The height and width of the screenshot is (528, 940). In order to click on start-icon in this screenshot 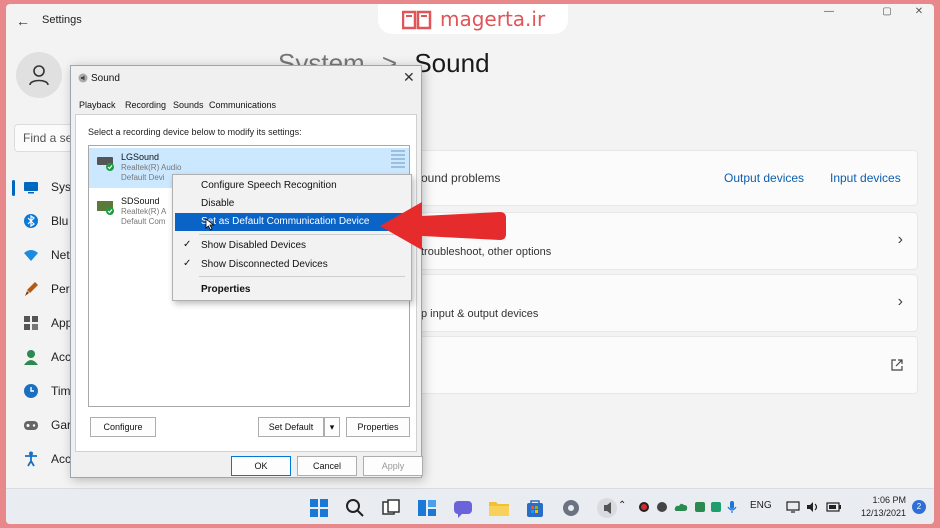, I will do `click(319, 508)`.